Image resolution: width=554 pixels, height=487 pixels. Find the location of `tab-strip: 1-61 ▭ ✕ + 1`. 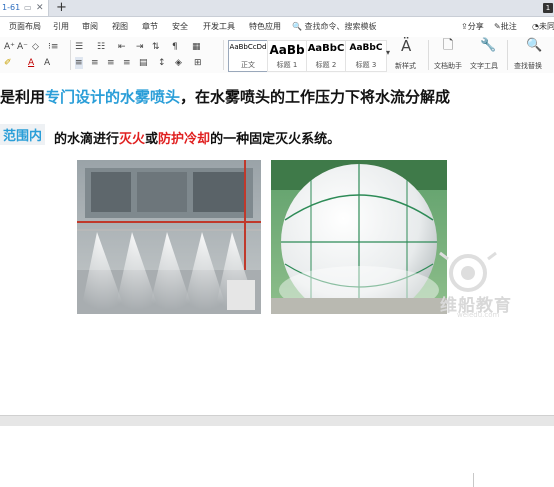

tab-strip: 1-61 ▭ ✕ + 1 is located at coordinates (277, 8).